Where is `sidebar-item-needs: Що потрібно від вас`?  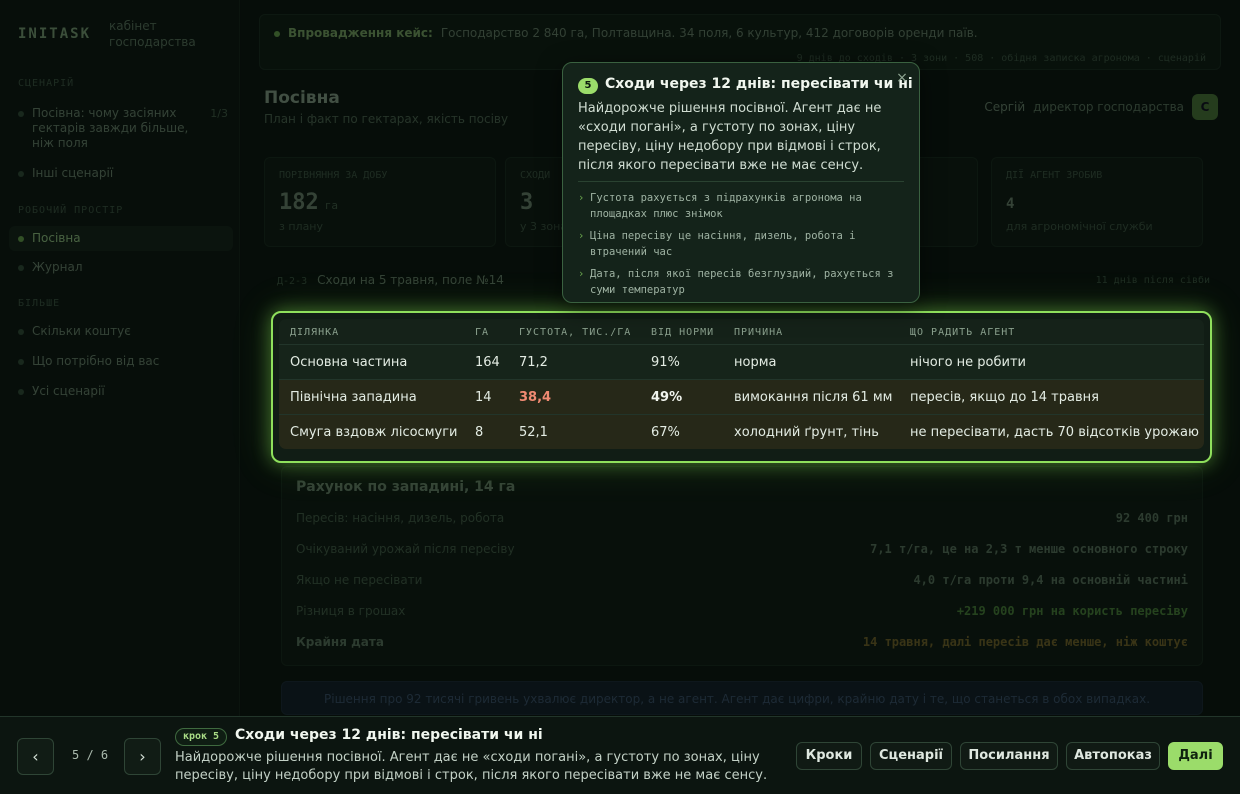
sidebar-item-needs: Що потрібно від вас is located at coordinates (123, 361).